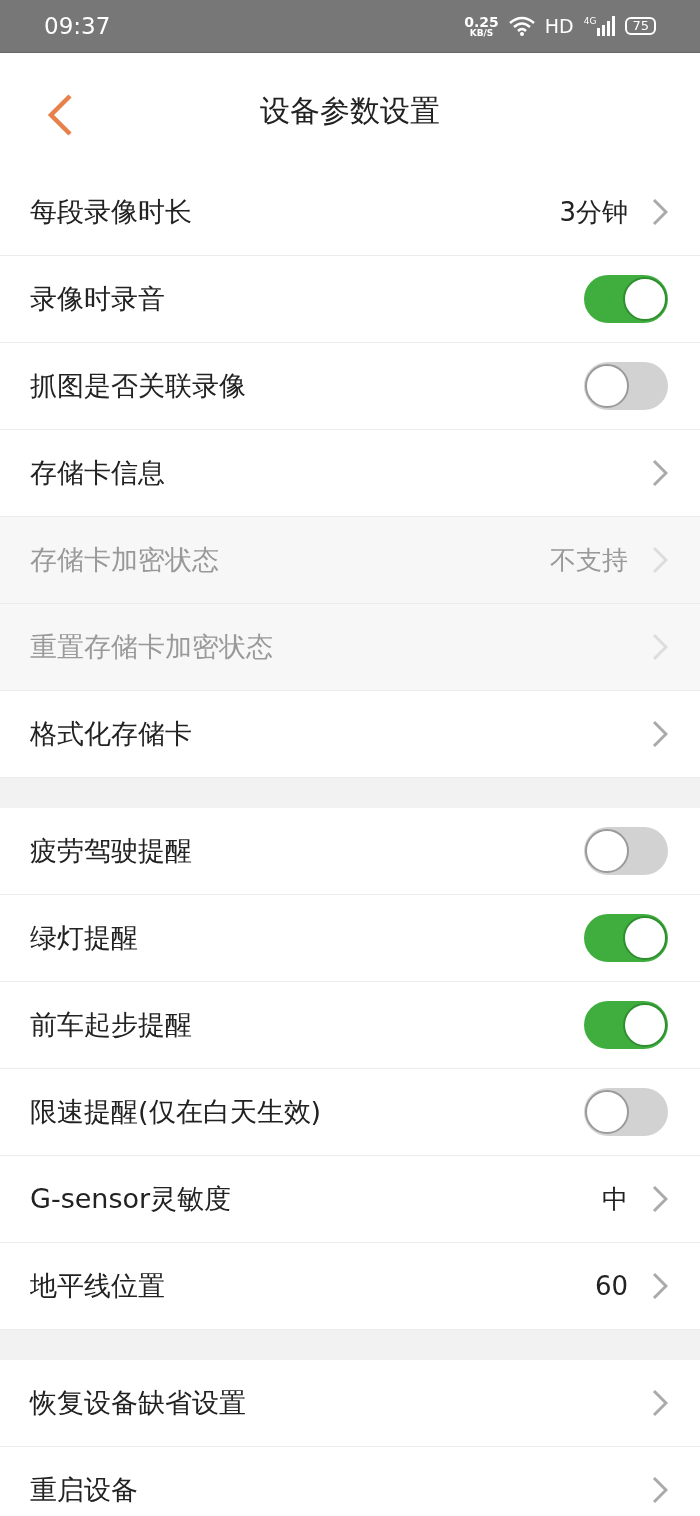 This screenshot has width=700, height=1516. Describe the element at coordinates (84, 1490) in the screenshot. I see `setting-label: 重启设备` at that location.